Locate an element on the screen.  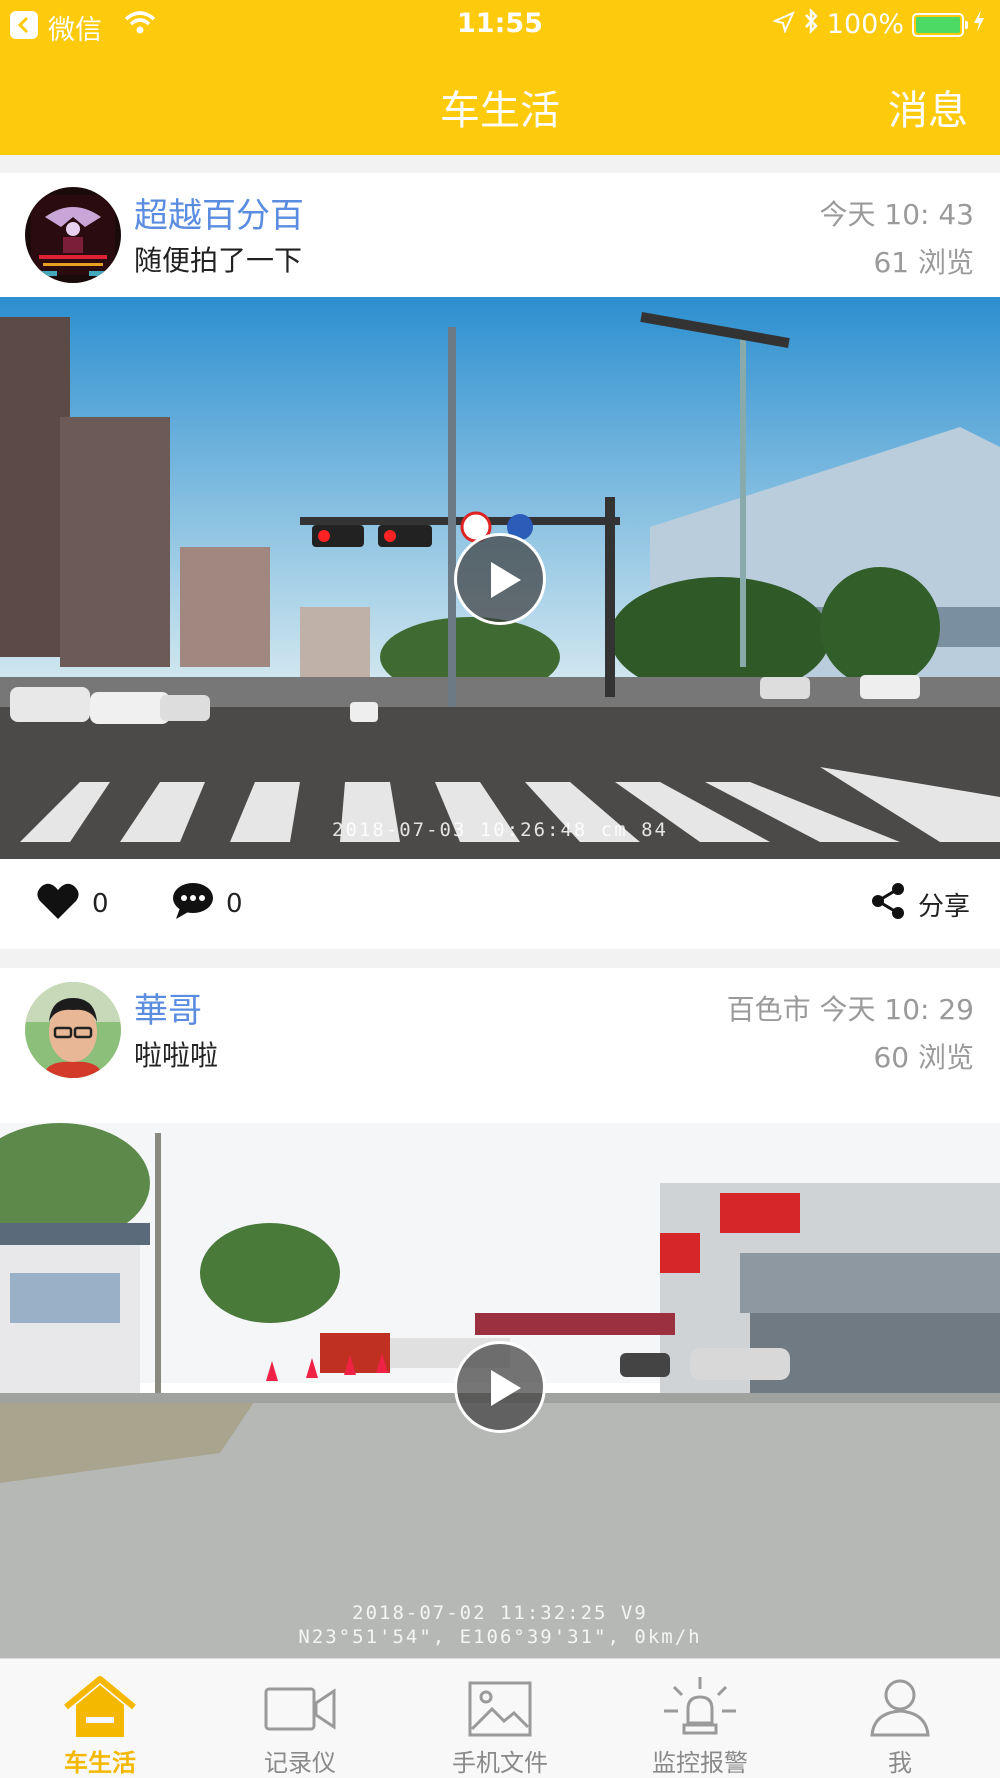
username: 超越百分百 is located at coordinates (219, 212).